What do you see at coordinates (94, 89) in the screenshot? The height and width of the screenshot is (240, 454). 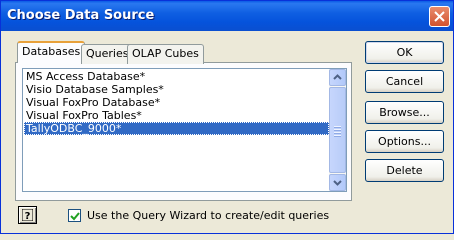 I see `list-item: Visio Database Samples*` at bounding box center [94, 89].